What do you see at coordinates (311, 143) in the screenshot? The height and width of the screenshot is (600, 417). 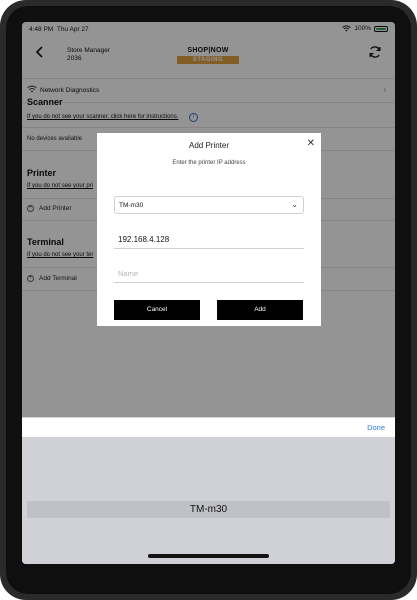 I see `close-icon: ✕` at bounding box center [311, 143].